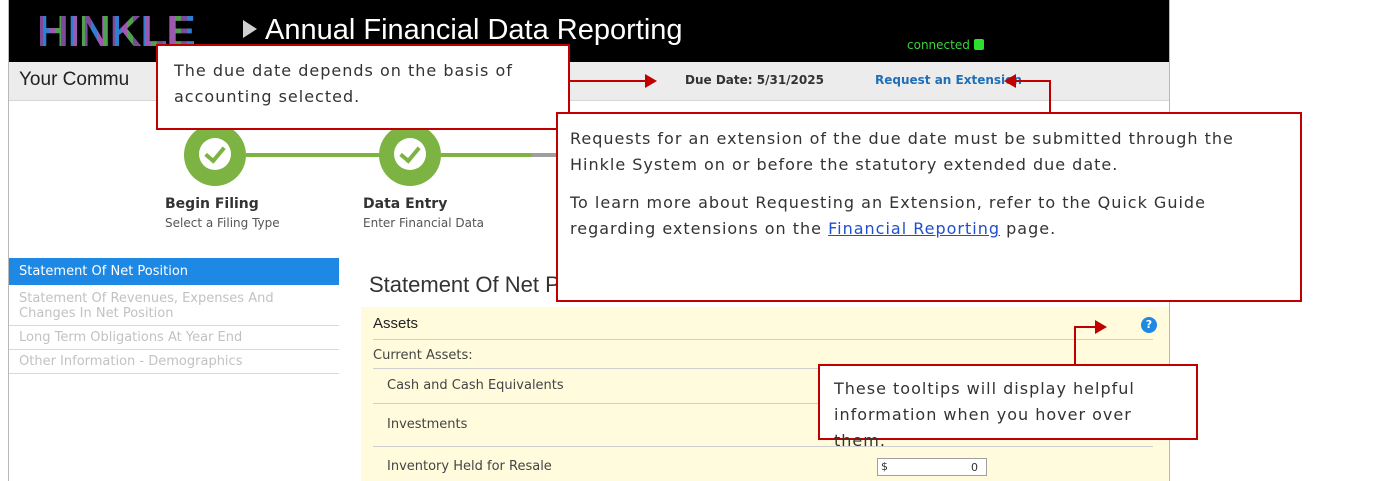  I want to click on connection-status-label: connected, so click(938, 45).